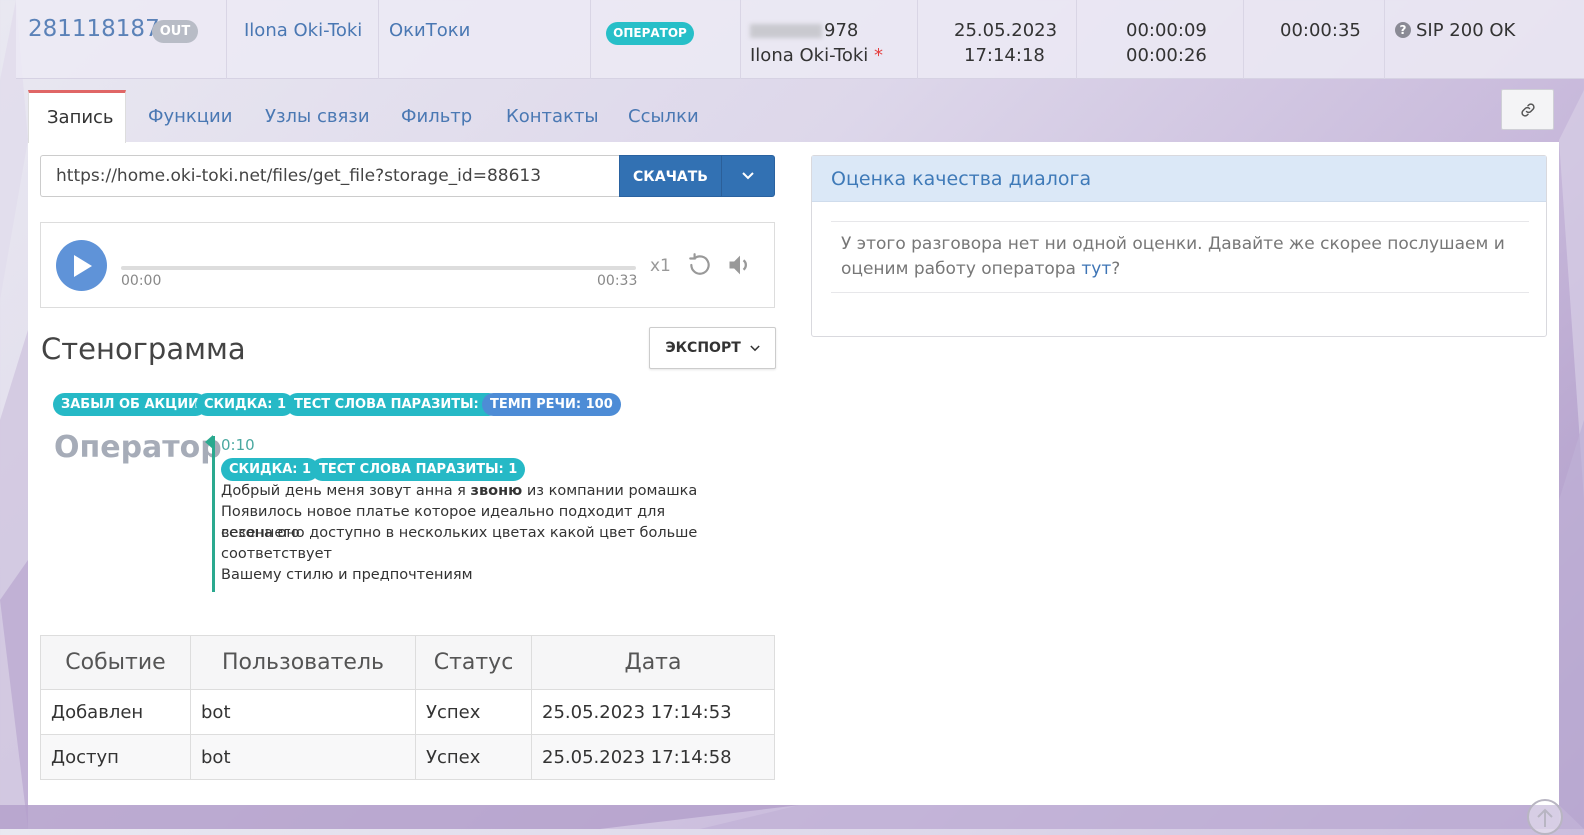  What do you see at coordinates (1403, 30) in the screenshot?
I see `help-icon: ?` at bounding box center [1403, 30].